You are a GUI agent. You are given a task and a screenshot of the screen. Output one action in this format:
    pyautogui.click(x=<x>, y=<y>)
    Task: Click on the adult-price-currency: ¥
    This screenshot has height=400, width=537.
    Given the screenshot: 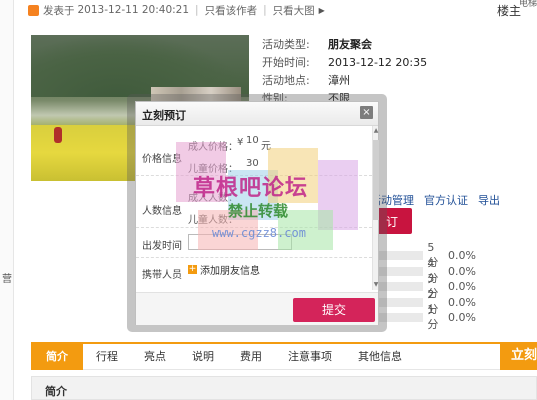 What is the action you would take?
    pyautogui.click(x=240, y=142)
    